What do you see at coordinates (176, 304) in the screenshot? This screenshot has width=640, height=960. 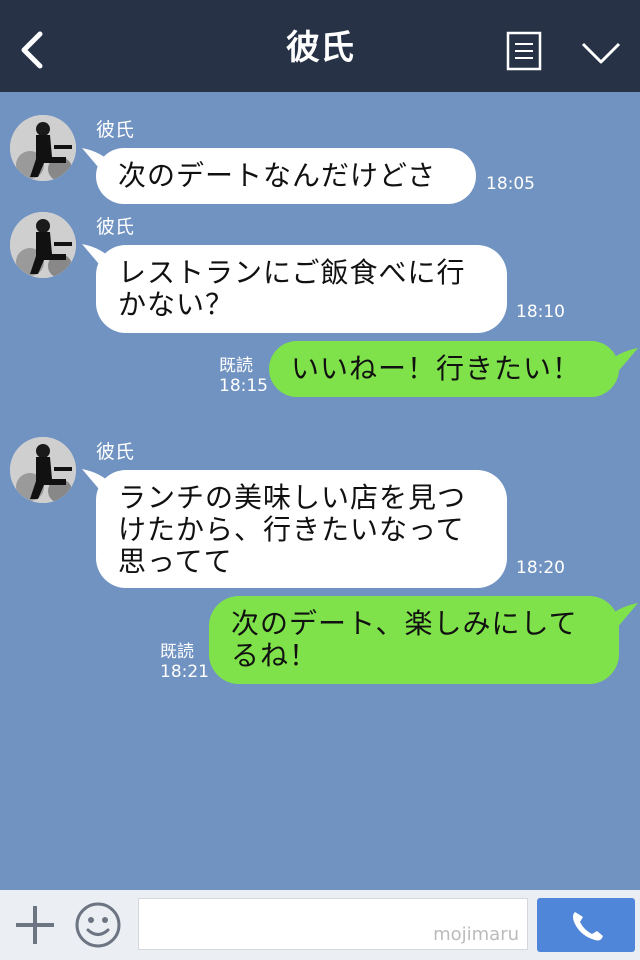 I see `message-text-line: かない？` at bounding box center [176, 304].